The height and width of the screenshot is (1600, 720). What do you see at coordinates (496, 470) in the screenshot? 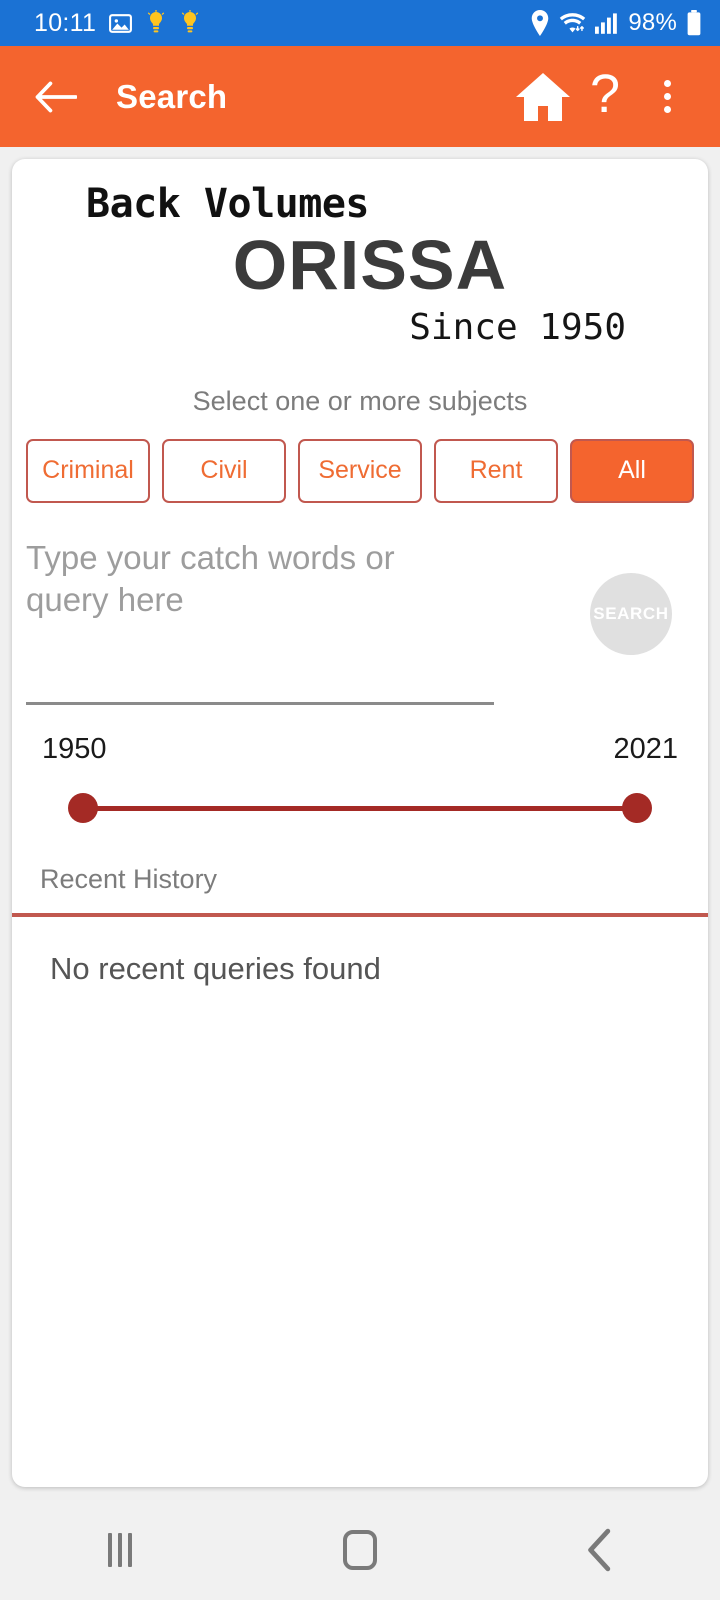
I see `subject-chip-rent: Rent` at bounding box center [496, 470].